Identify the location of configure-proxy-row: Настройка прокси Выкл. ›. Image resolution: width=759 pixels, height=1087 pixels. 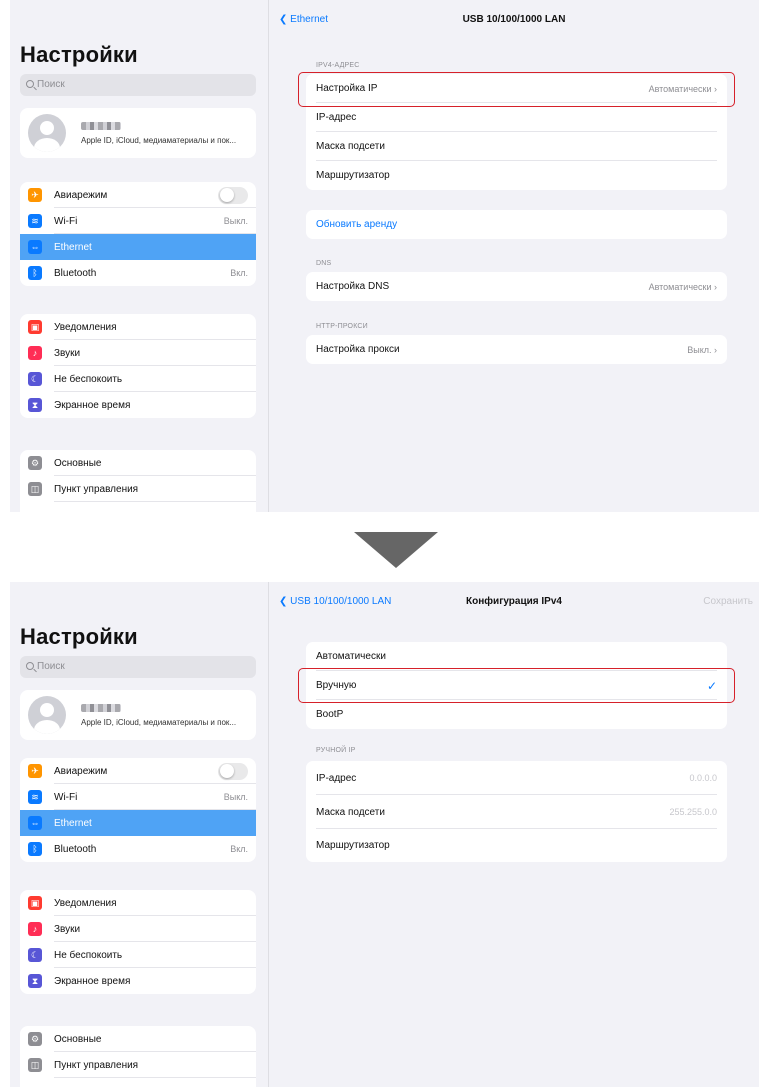
(516, 349).